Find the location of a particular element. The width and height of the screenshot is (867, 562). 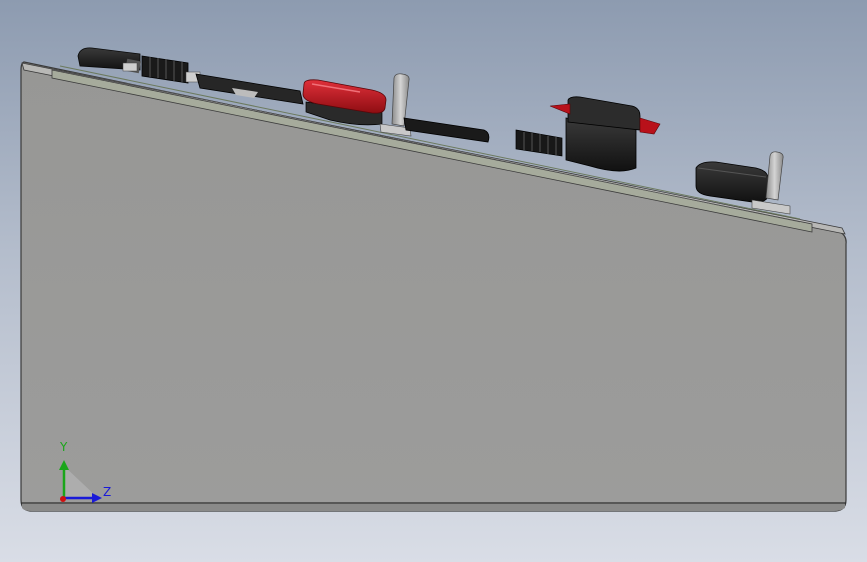

triad-z-label: Z is located at coordinates (107, 492).